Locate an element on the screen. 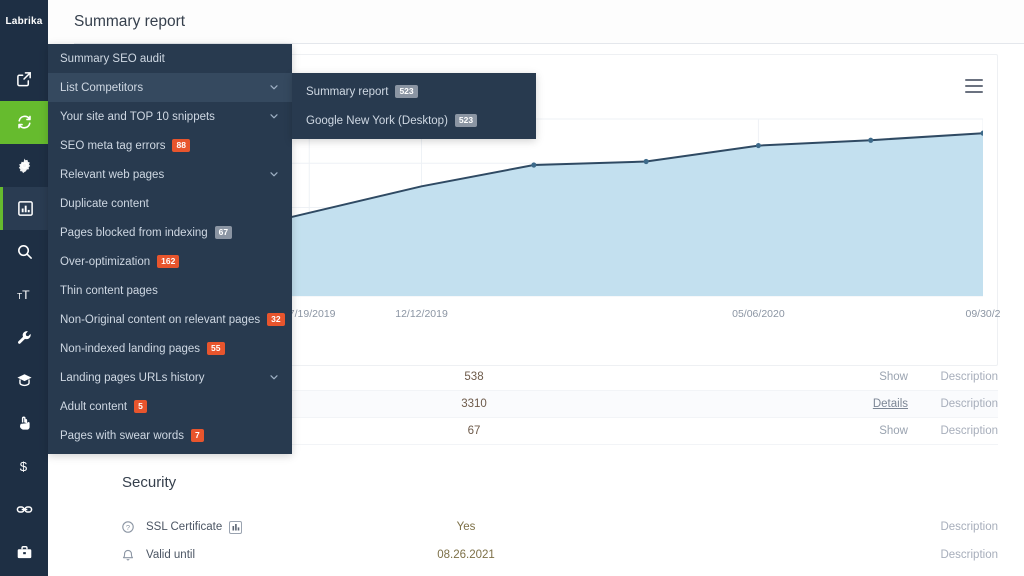  menu-item-label: Summary SEO audit is located at coordinates (112, 58).